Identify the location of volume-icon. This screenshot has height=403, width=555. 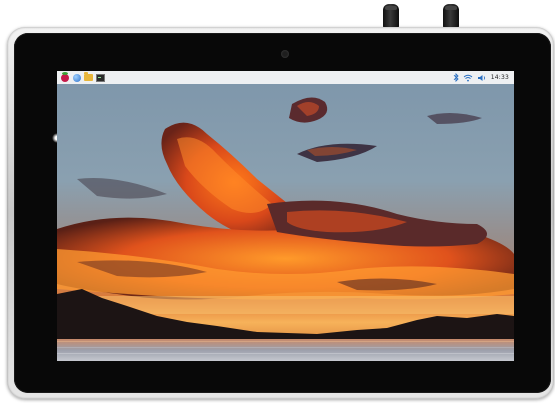
(482, 78).